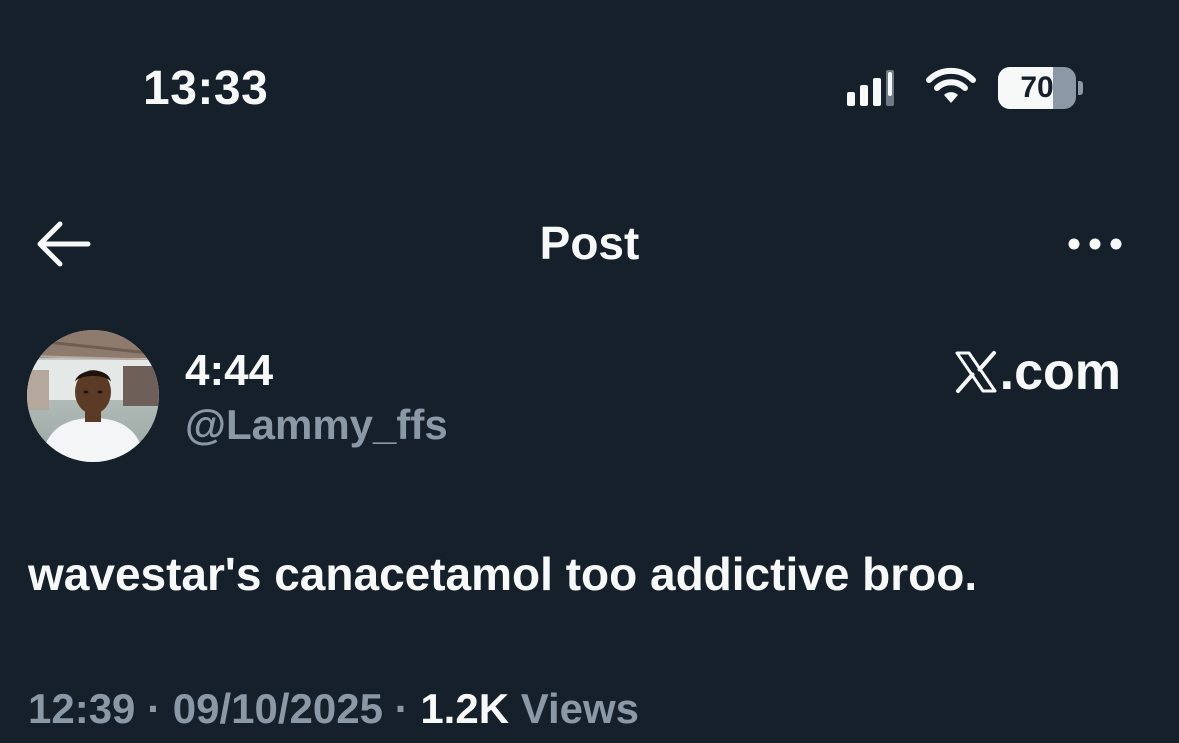 The width and height of the screenshot is (1179, 743). I want to click on battery-indicator: 70, so click(1040, 88).